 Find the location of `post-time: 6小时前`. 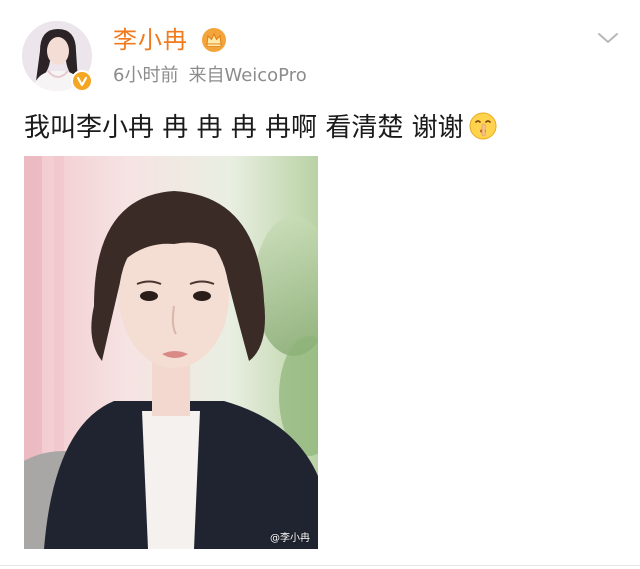

post-time: 6小时前 is located at coordinates (146, 75).